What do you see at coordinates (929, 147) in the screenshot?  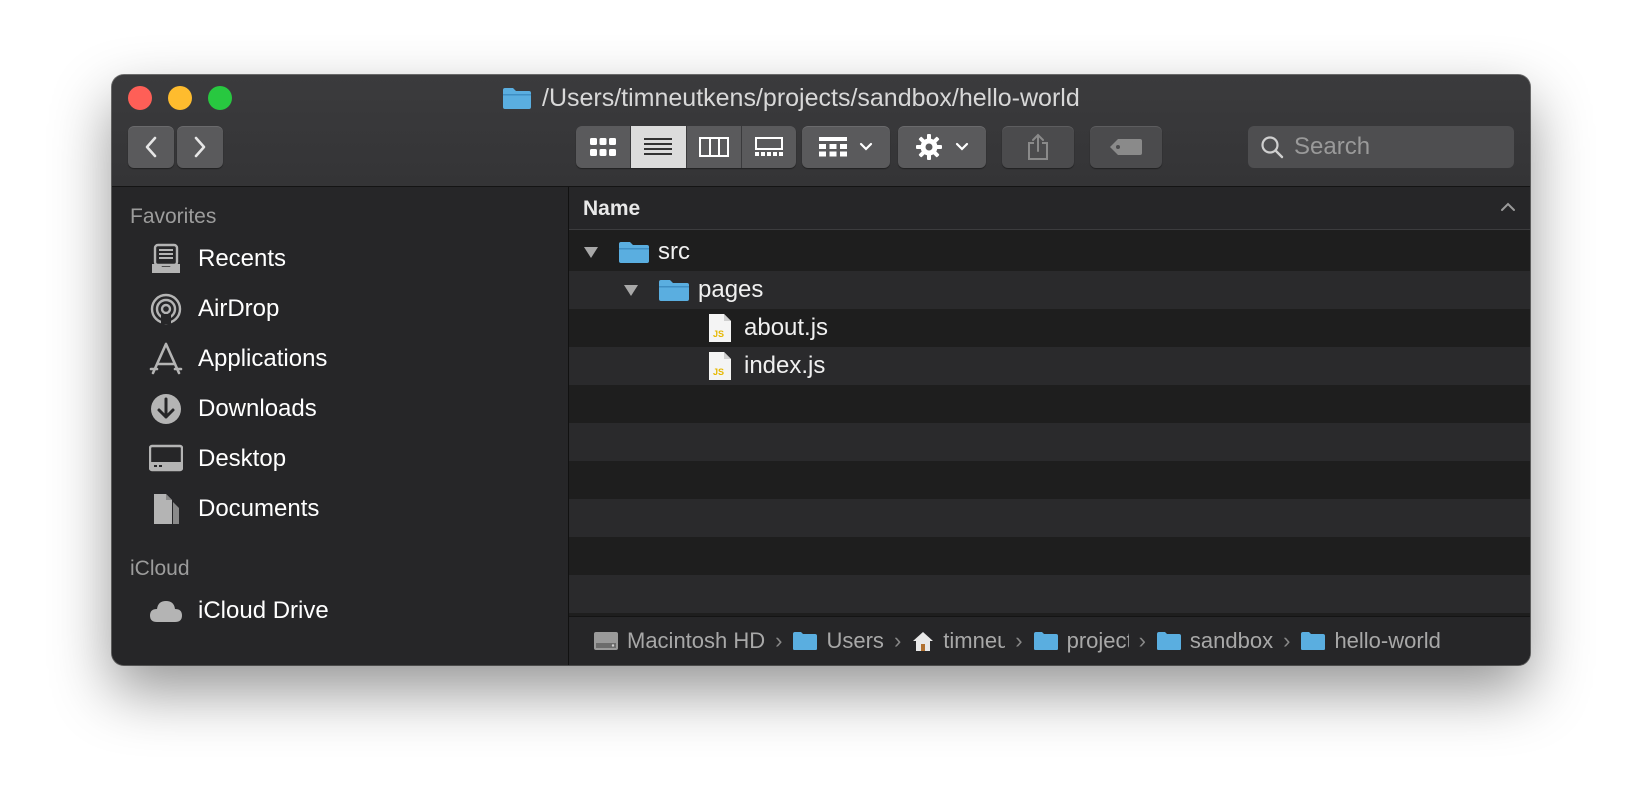 I see `gear-icon` at bounding box center [929, 147].